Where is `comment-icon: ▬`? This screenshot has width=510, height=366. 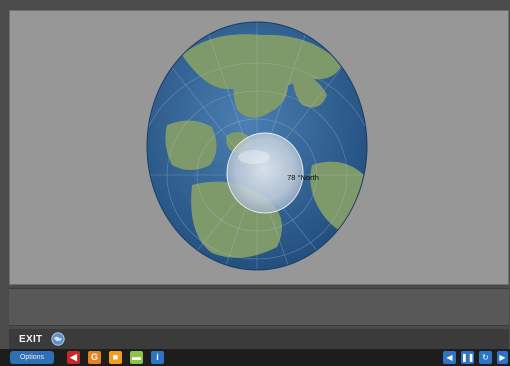
comment-icon: ▬ is located at coordinates (136, 357).